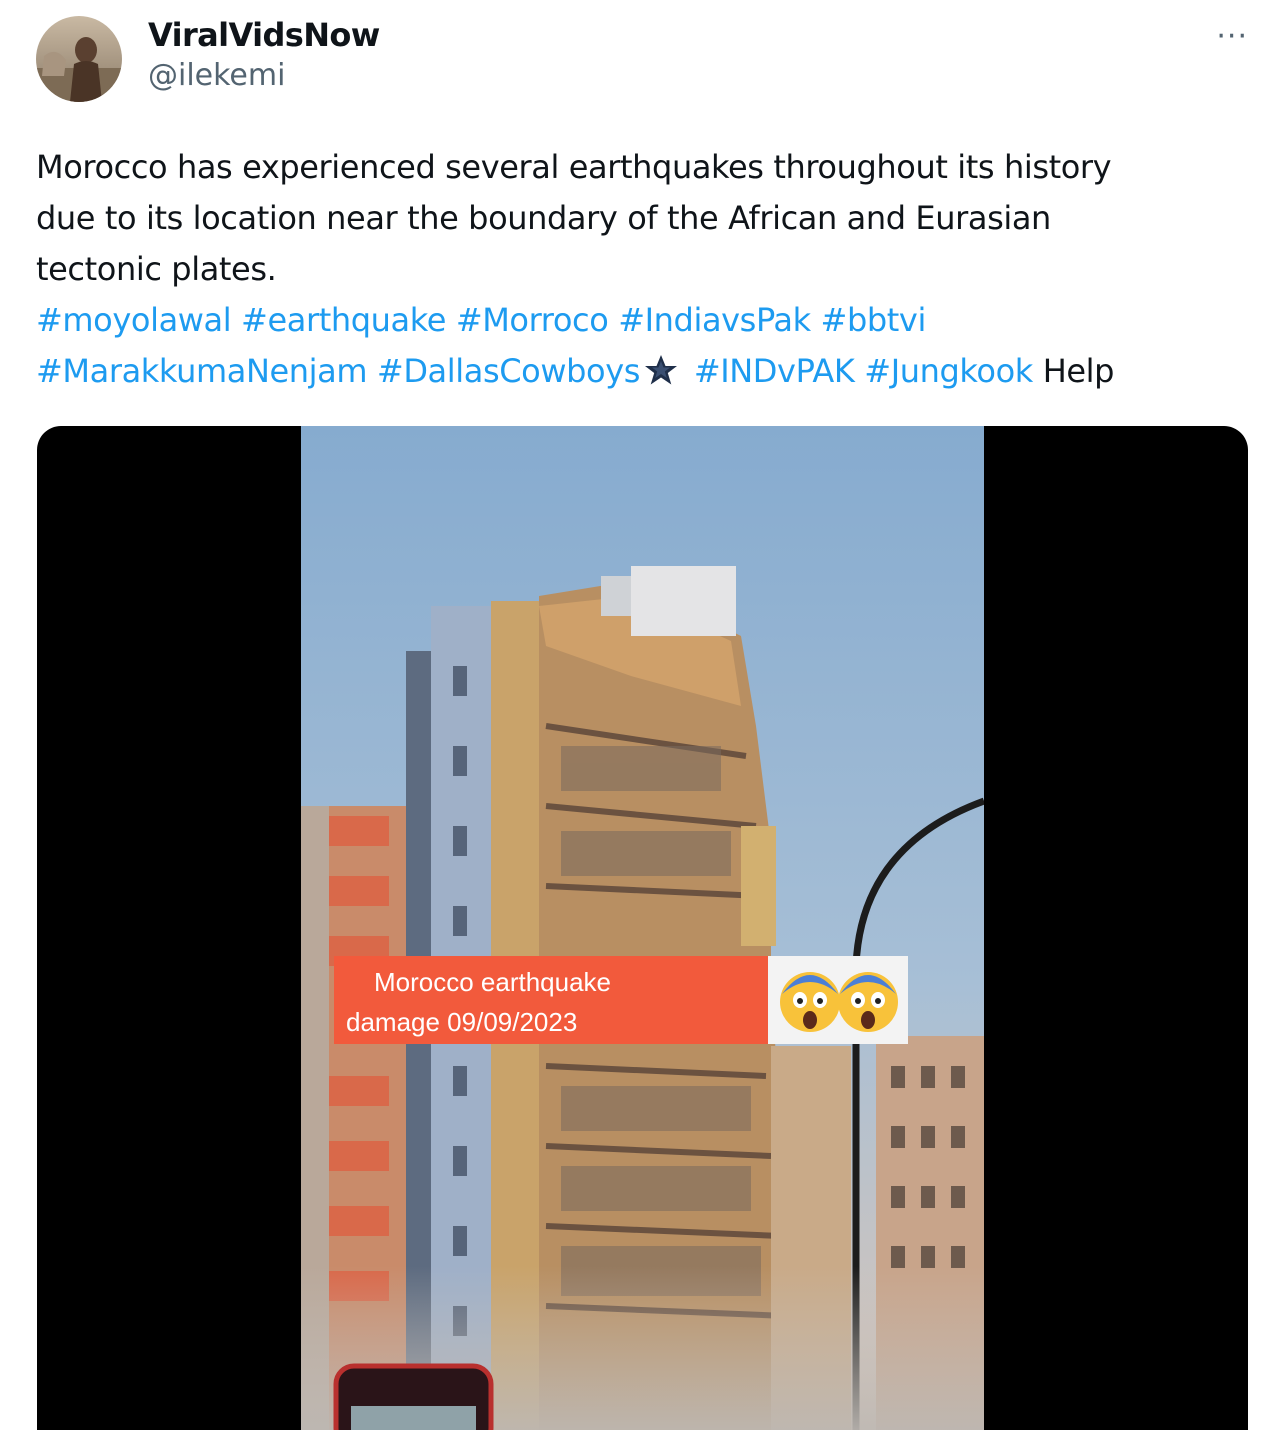 The width and height of the screenshot is (1280, 1430). Describe the element at coordinates (1078, 371) in the screenshot. I see `trailing-text: Help` at that location.